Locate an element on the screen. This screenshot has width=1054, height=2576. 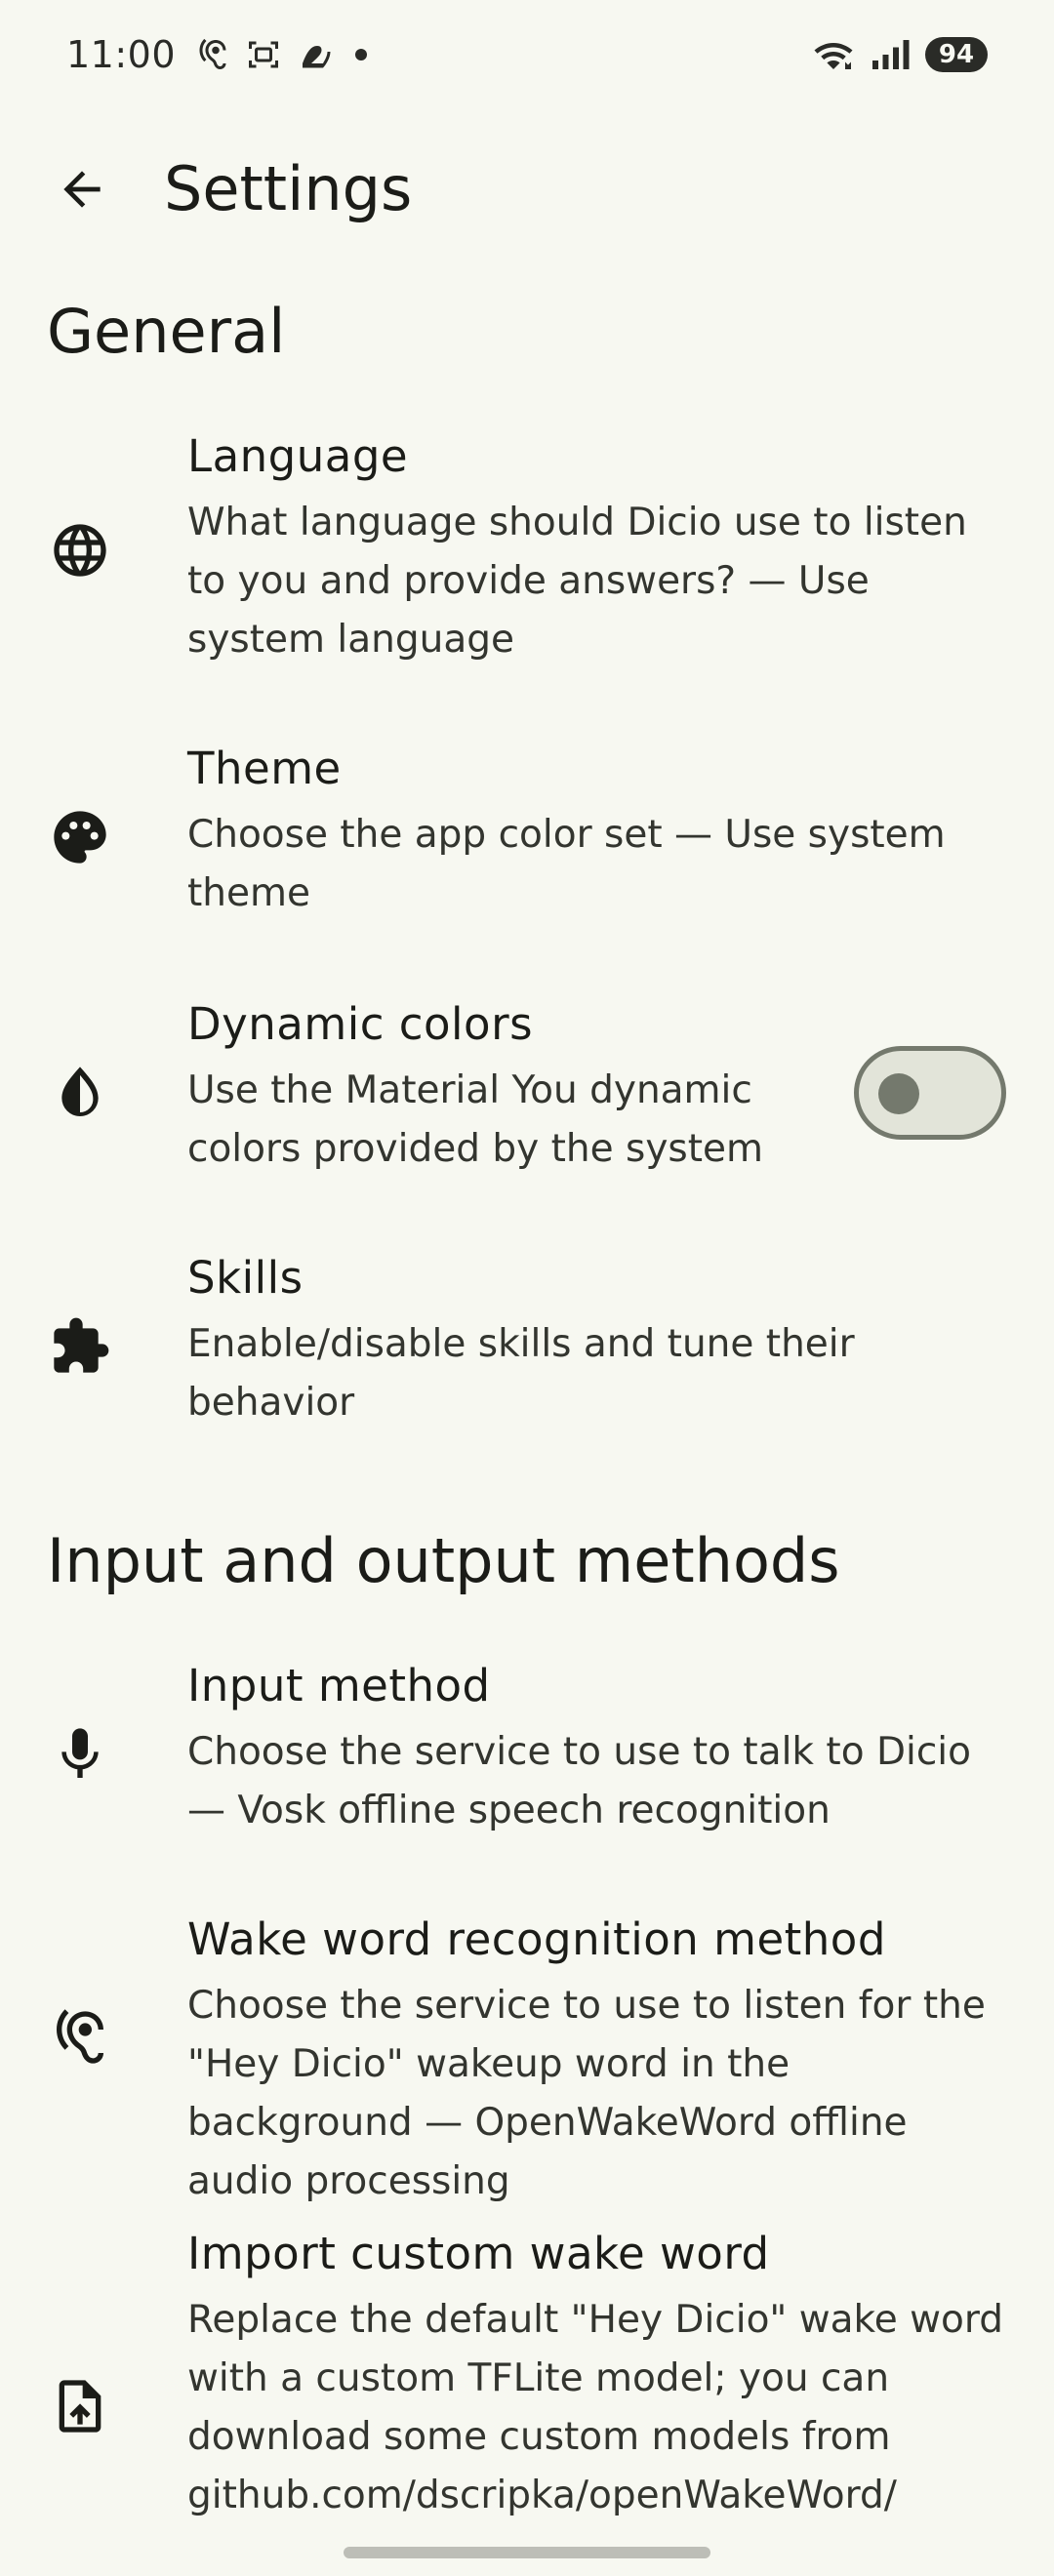
section-header-general: General is located at coordinates (166, 331).